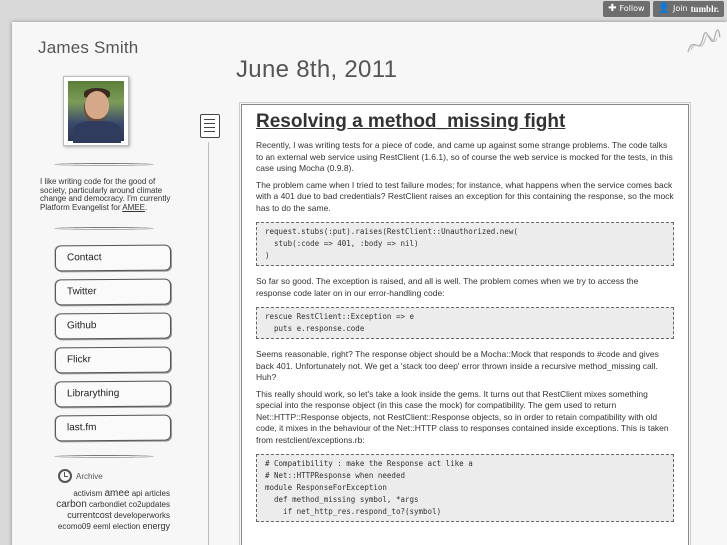 This screenshot has height=545, width=727. What do you see at coordinates (137, 493) in the screenshot?
I see `tag-link: api` at bounding box center [137, 493].